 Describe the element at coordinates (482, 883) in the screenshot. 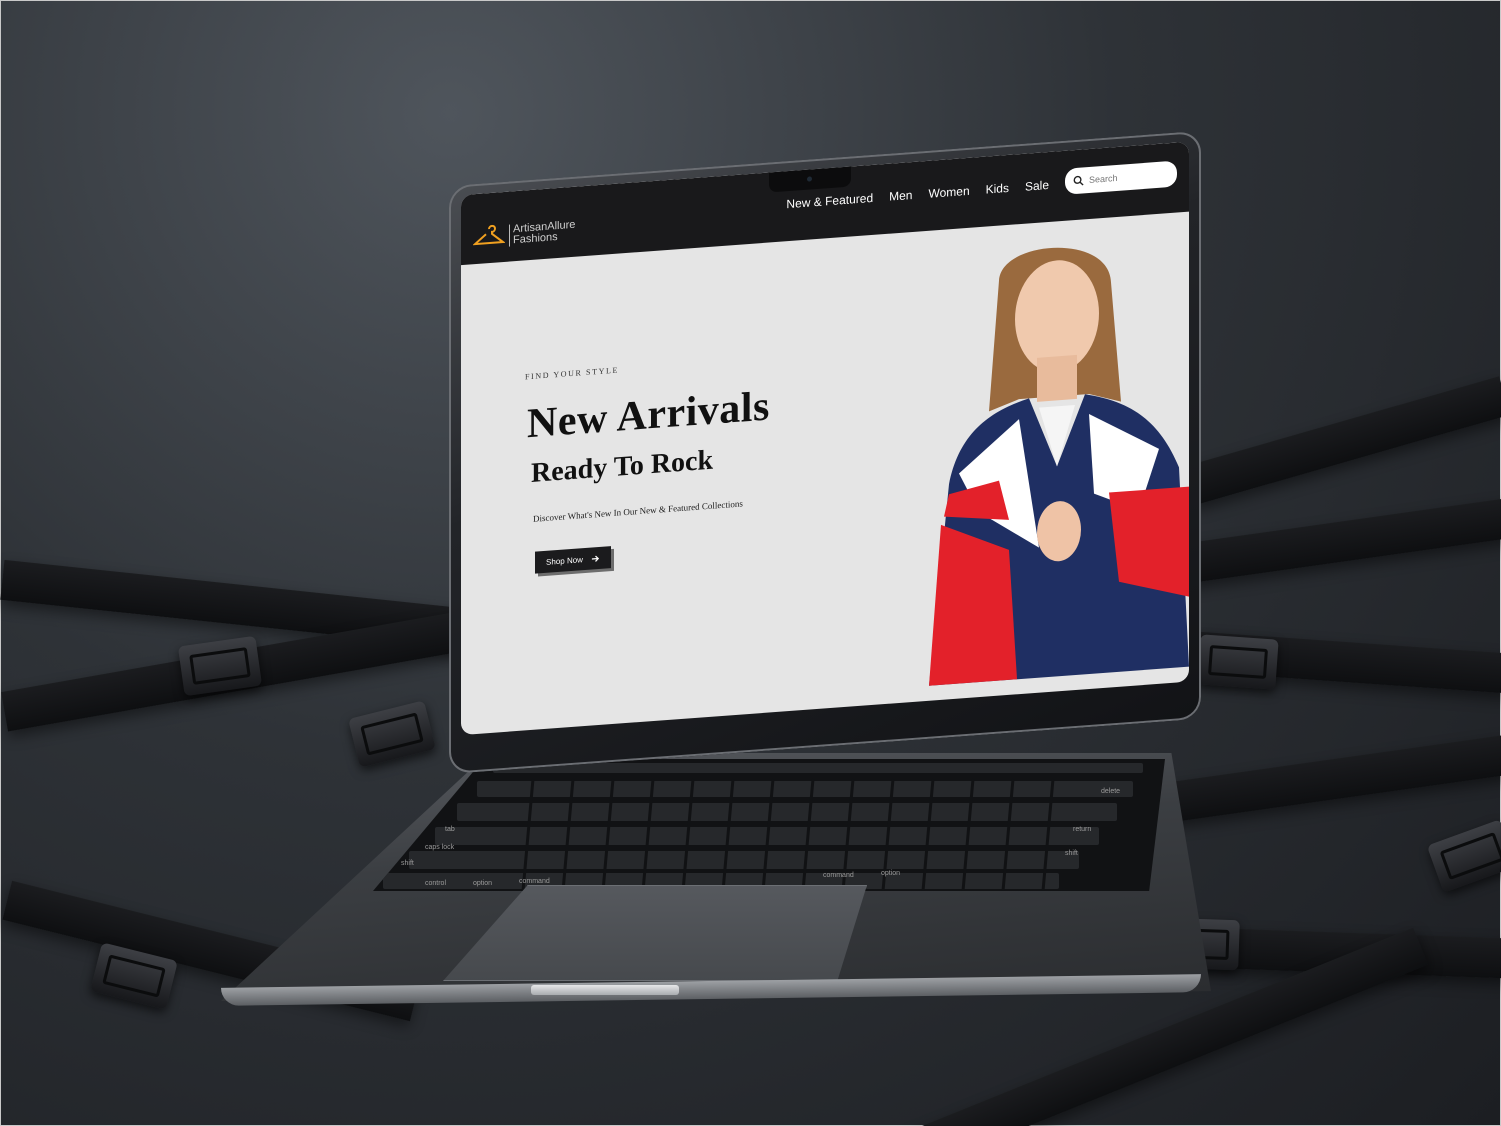

I see `key-option-left: option` at that location.